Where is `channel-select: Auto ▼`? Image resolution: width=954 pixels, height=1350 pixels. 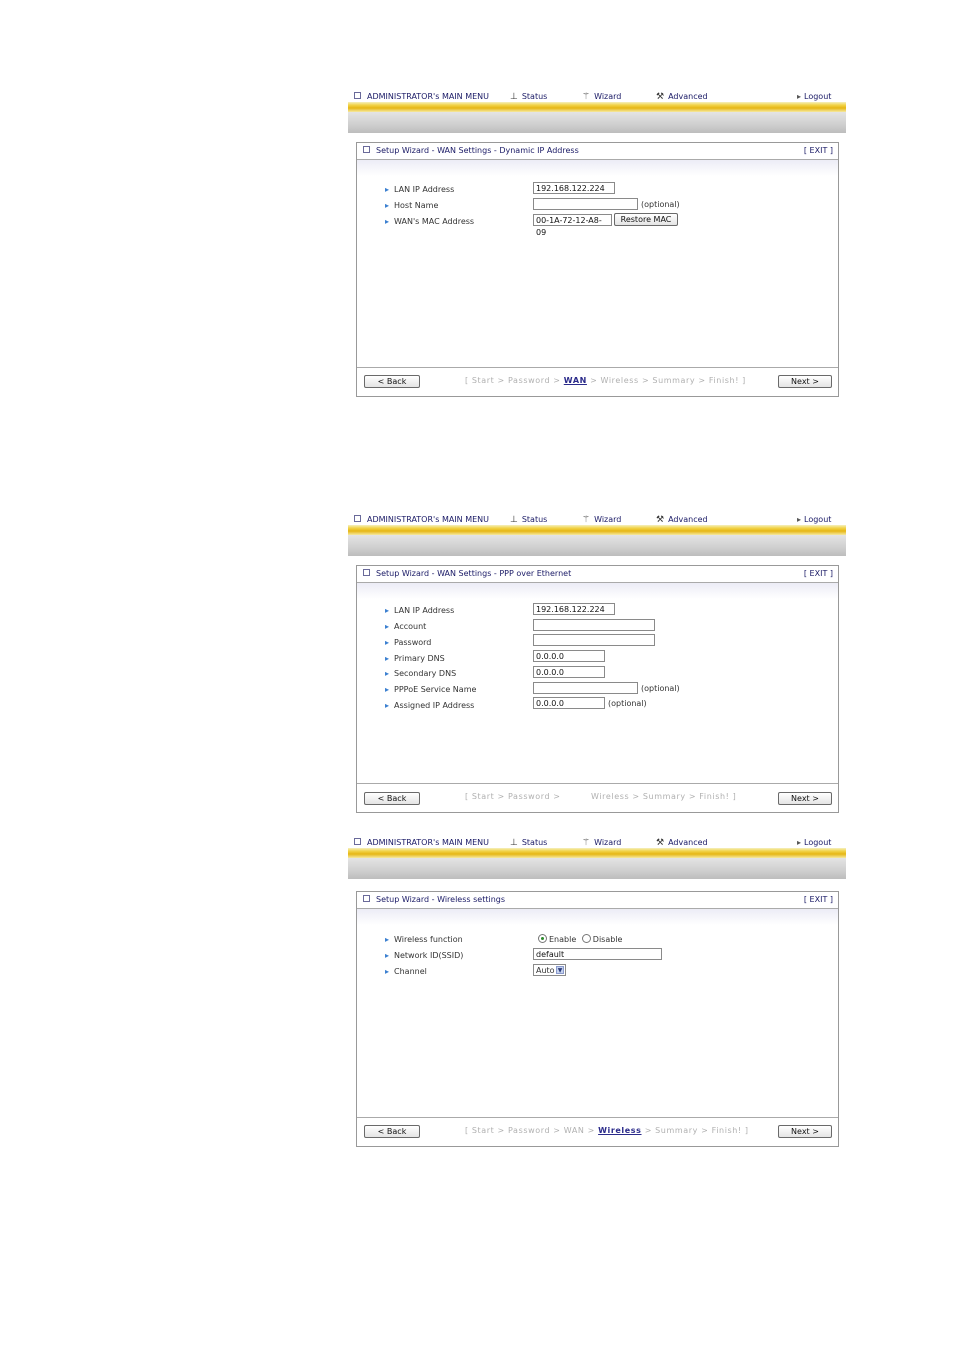
channel-select: Auto ▼ is located at coordinates (549, 970).